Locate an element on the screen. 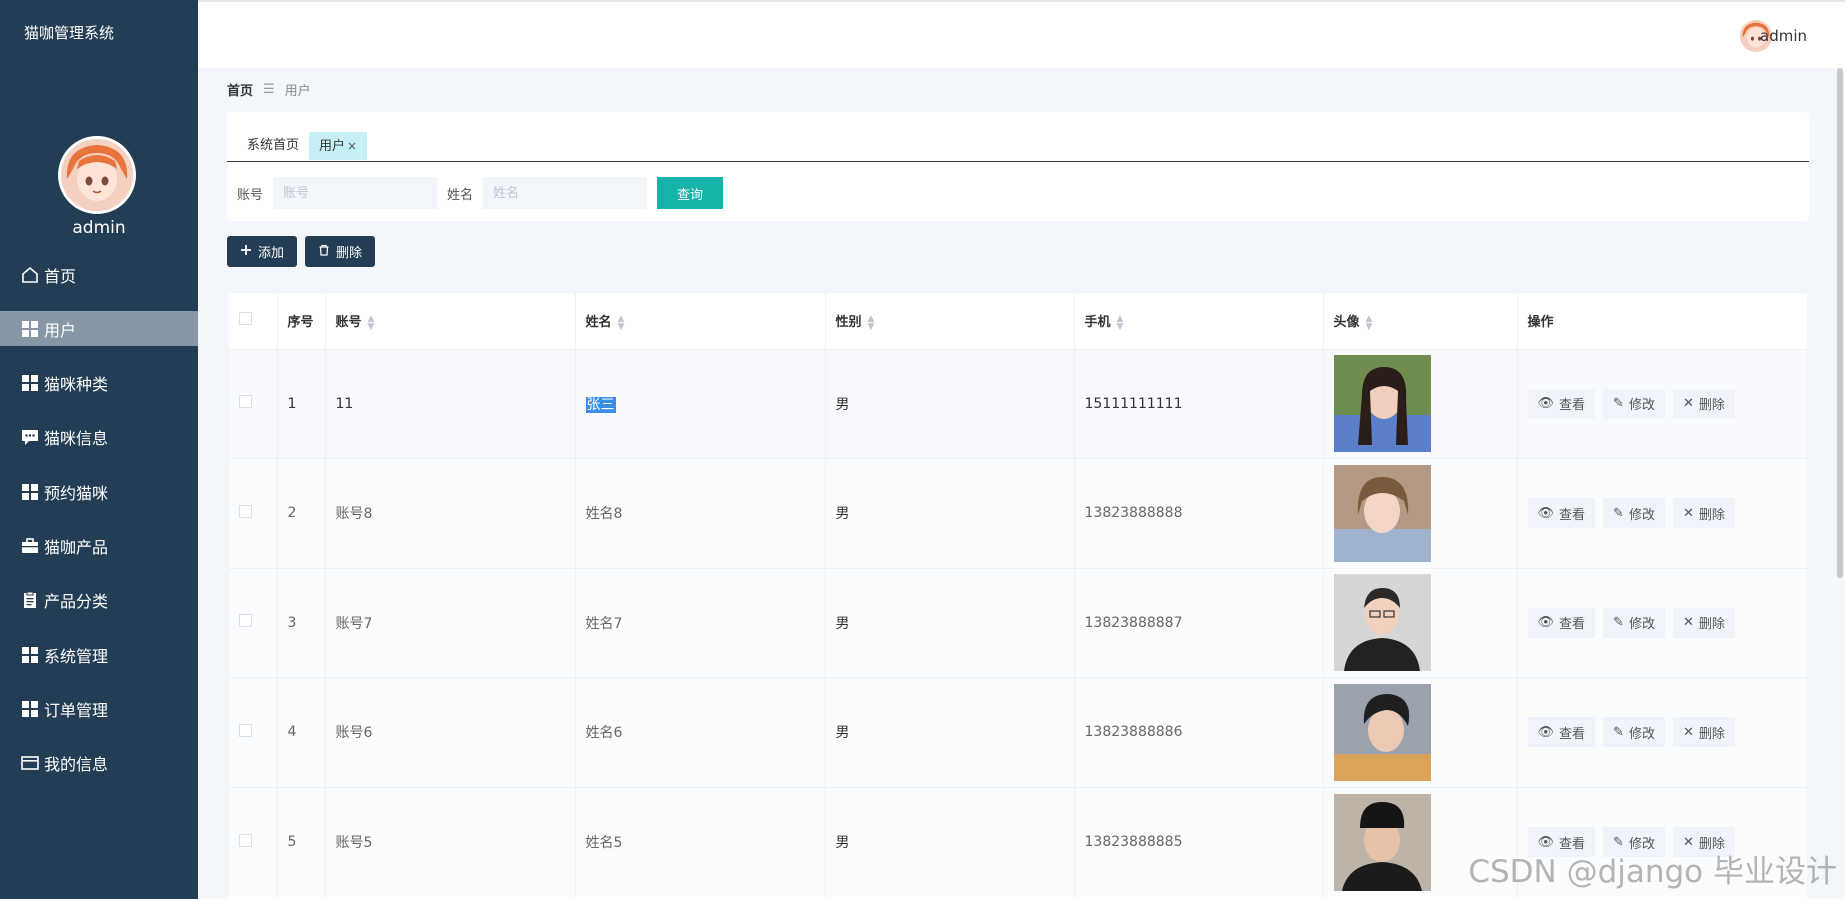 This screenshot has width=1845, height=899. cell-index: 2 is located at coordinates (301, 513).